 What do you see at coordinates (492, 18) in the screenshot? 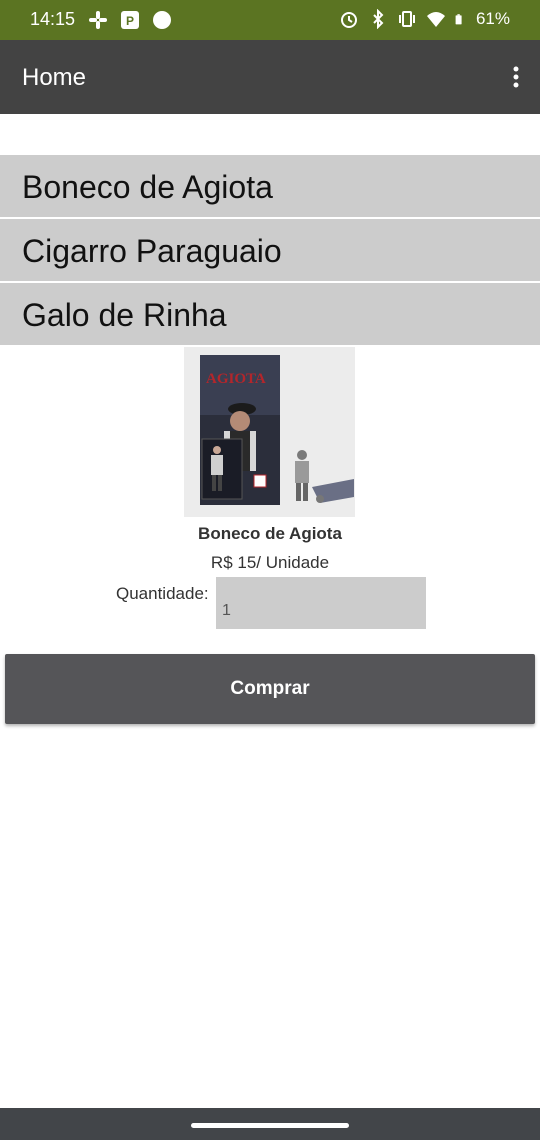
I see `battery-percent: 61%` at bounding box center [492, 18].